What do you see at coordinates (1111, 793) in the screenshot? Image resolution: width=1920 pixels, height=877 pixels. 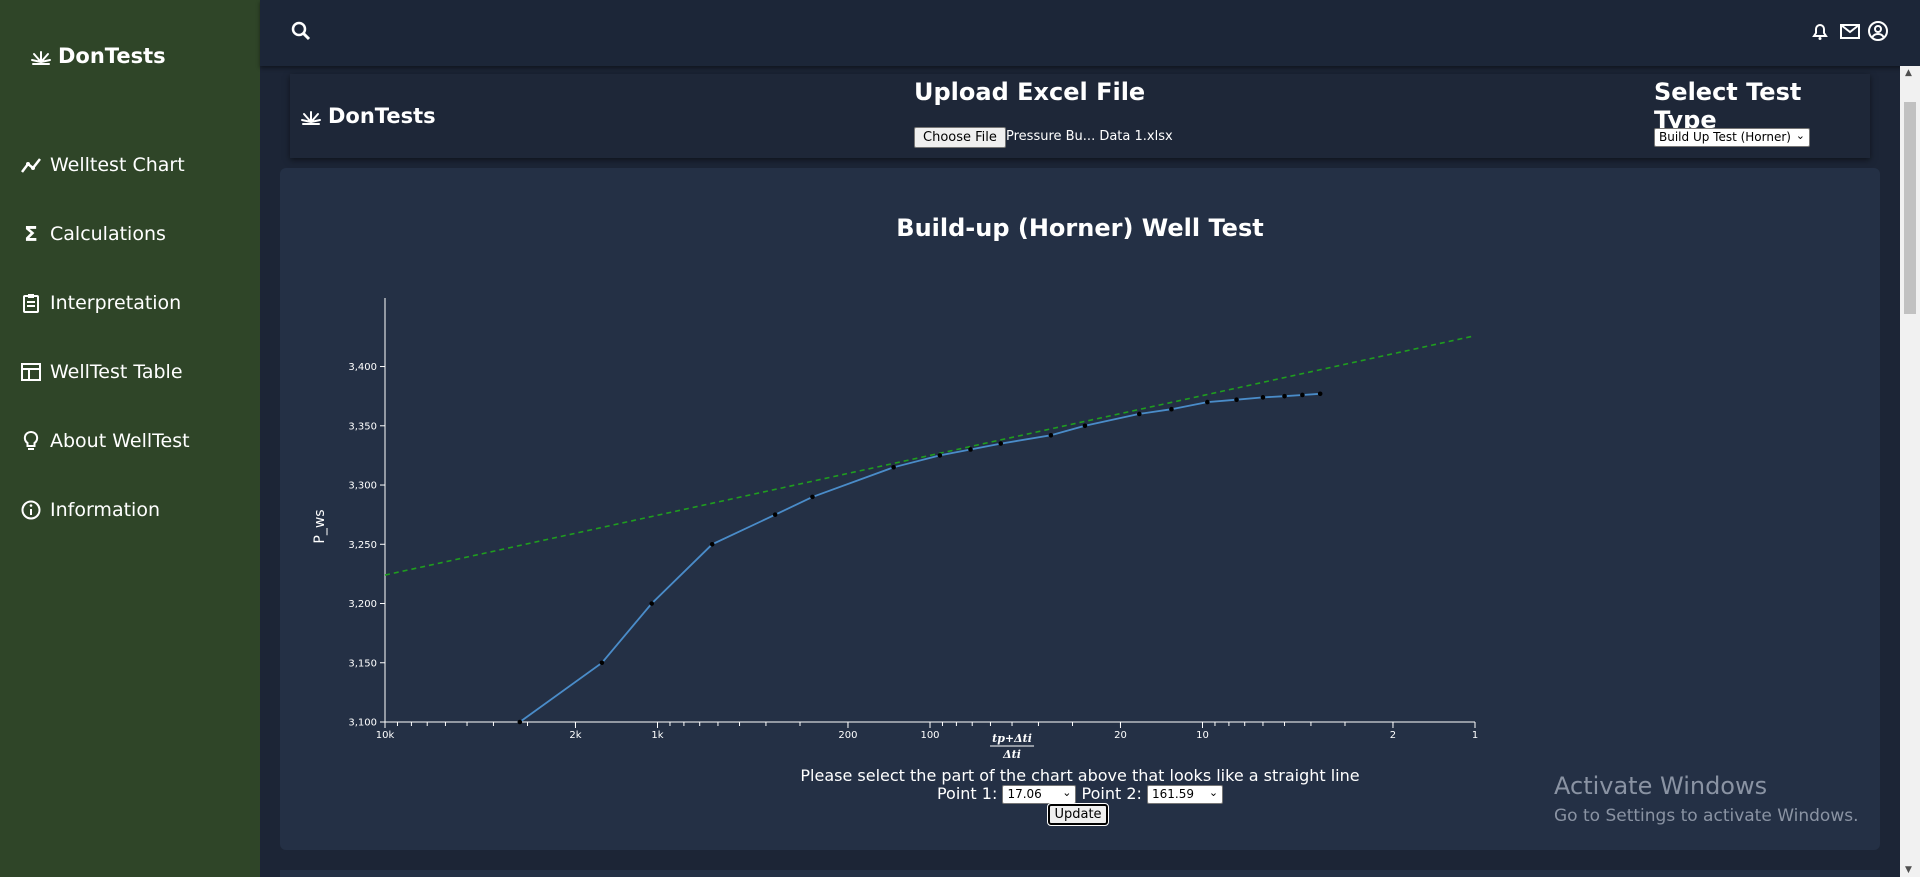 I see `point2-label: Point 2:` at bounding box center [1111, 793].